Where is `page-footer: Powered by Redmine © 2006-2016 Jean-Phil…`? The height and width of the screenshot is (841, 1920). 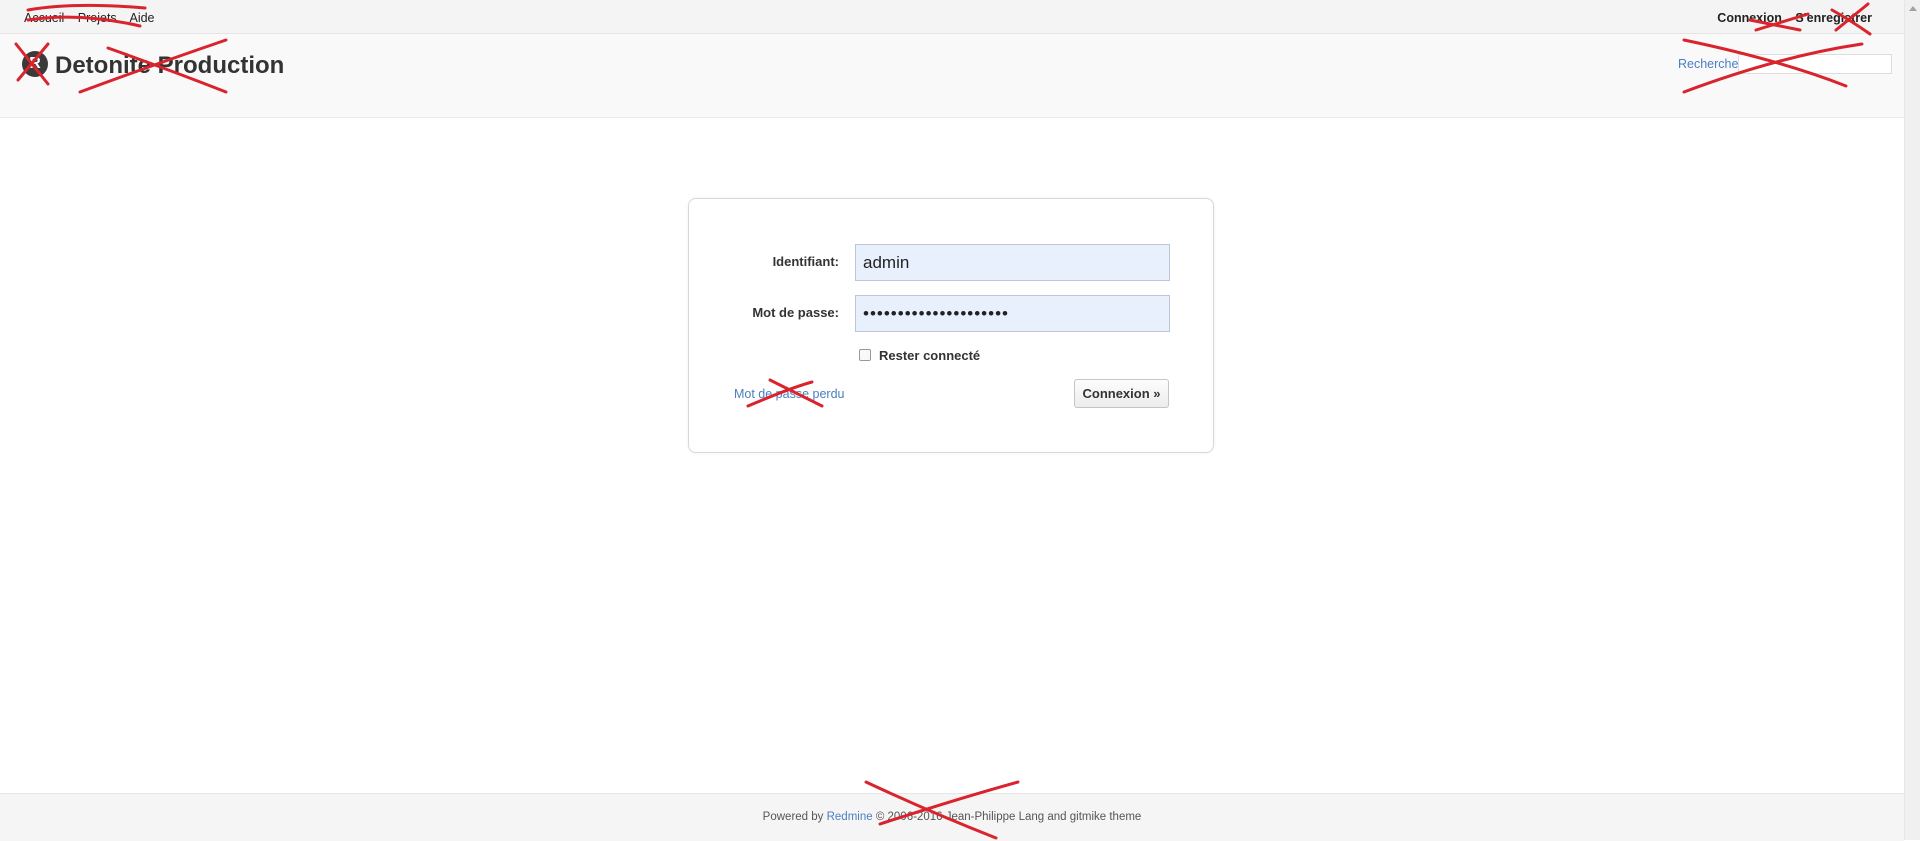
page-footer: Powered by Redmine © 2006-2016 Jean-Phil… is located at coordinates (952, 817).